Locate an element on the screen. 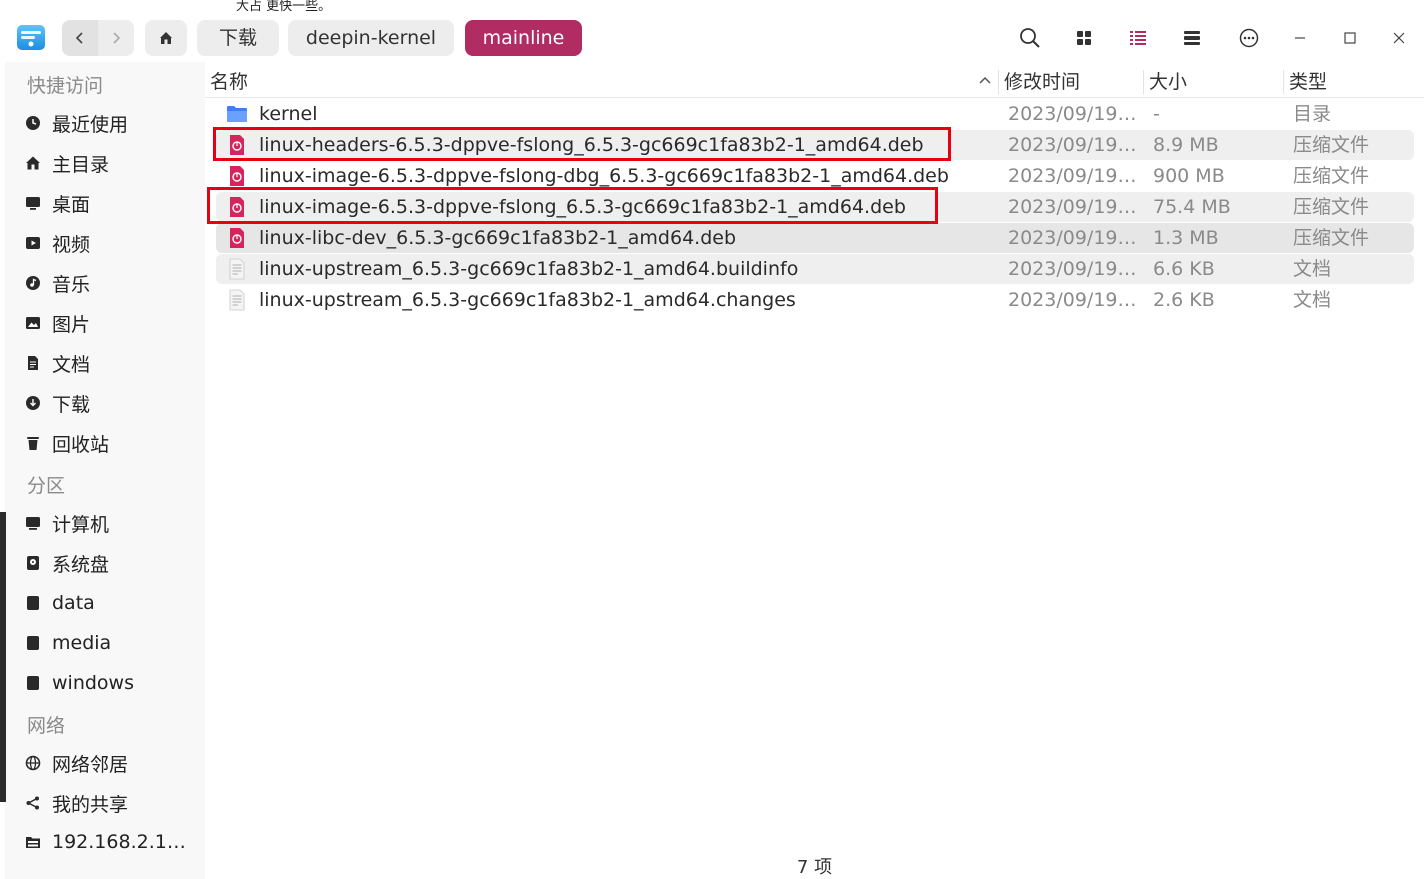  sidebar-item-computer: 计算机 is located at coordinates (112, 523).